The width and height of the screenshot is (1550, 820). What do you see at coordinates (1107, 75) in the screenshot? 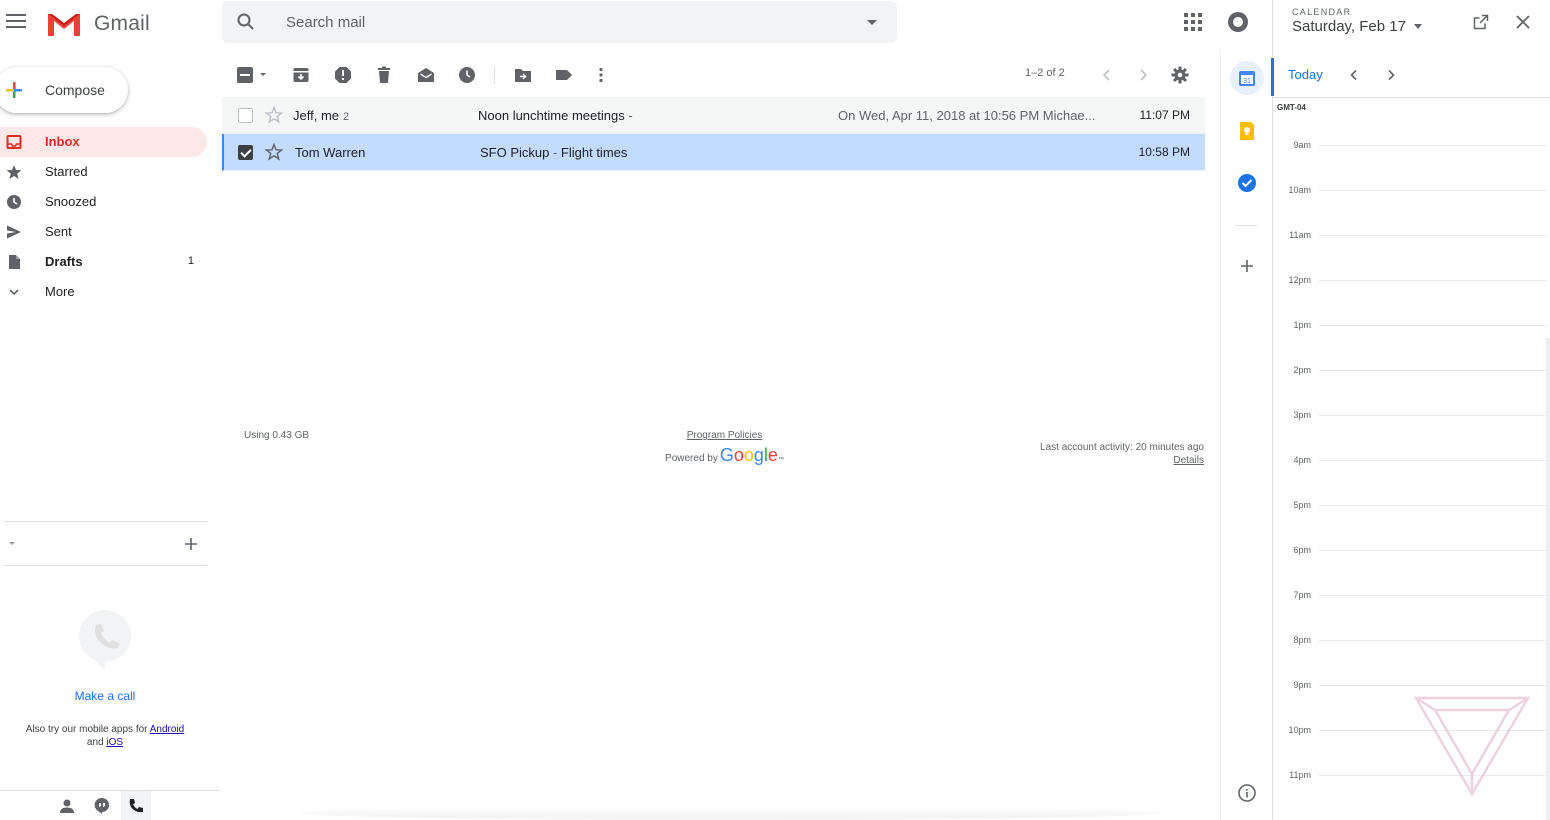
I see `prev-page-icon` at bounding box center [1107, 75].